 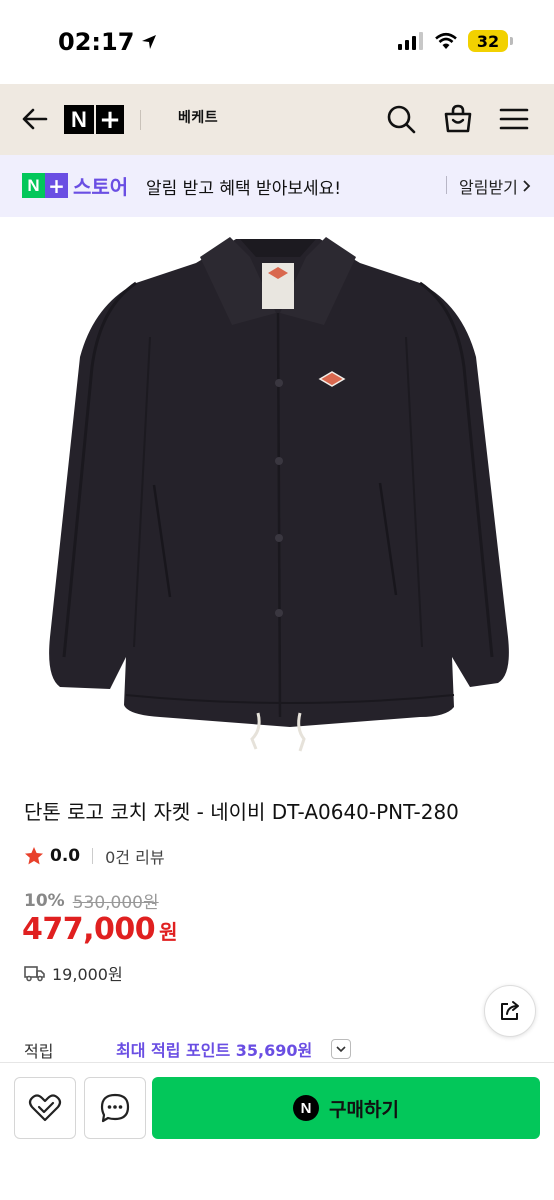 I want to click on shipping-fee: 19,000원, so click(x=87, y=974).